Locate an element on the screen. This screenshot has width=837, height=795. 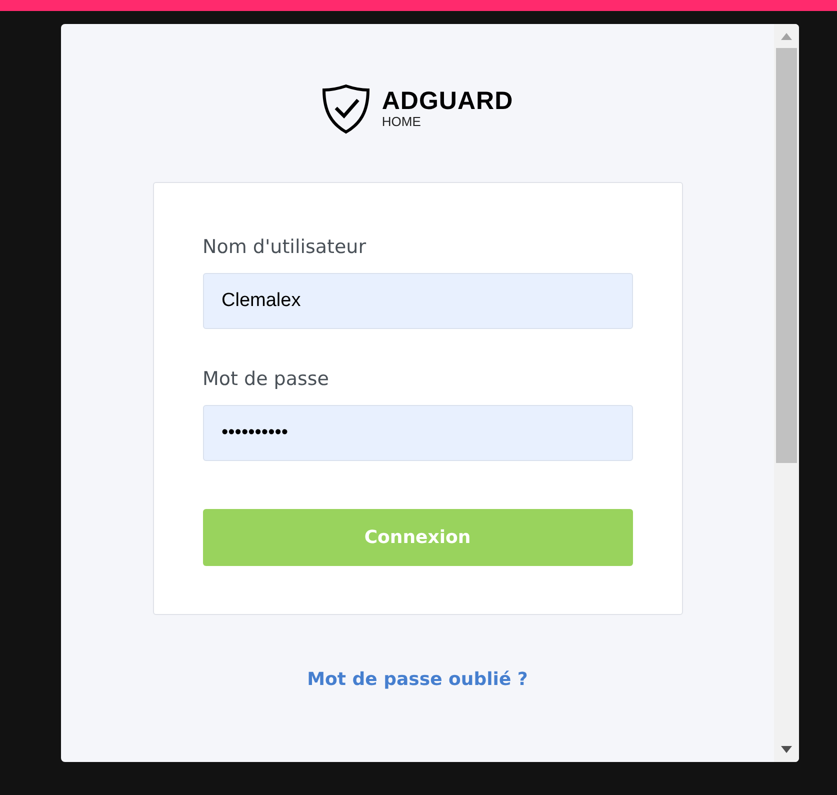
forgot-password-link: Mot de passe oublié ? is located at coordinates (417, 679).